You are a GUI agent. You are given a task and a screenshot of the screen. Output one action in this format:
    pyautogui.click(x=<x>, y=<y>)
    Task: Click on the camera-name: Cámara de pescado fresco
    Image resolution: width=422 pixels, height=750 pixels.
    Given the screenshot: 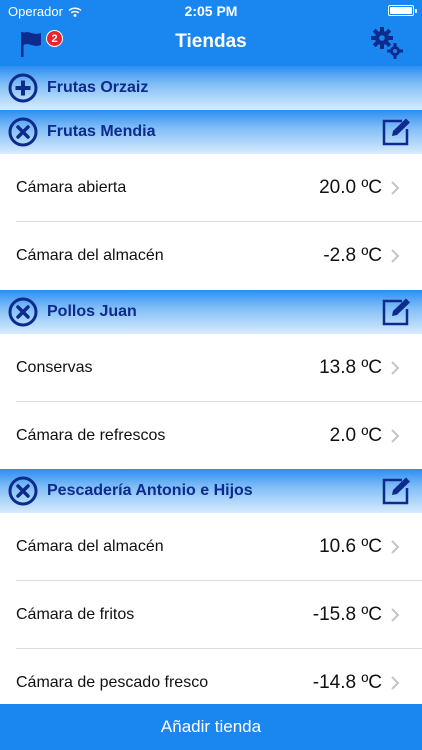 What is the action you would take?
    pyautogui.click(x=112, y=682)
    